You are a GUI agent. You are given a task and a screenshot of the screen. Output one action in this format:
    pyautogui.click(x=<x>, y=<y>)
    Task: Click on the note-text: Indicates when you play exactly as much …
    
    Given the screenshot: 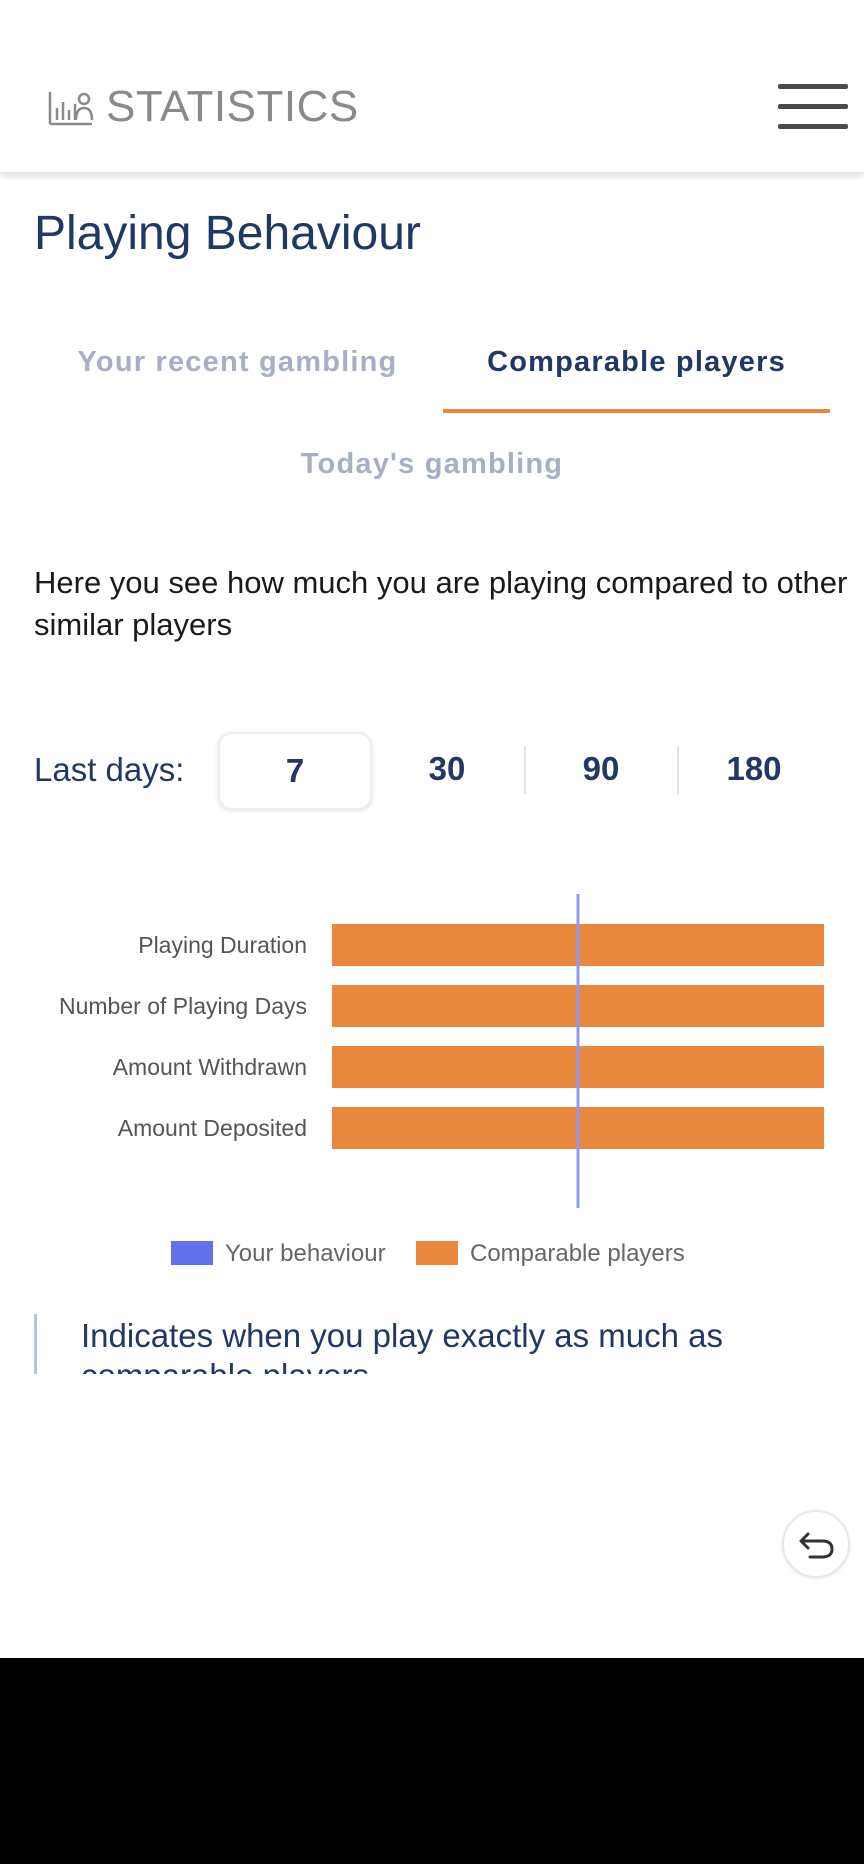 What is the action you would take?
    pyautogui.click(x=402, y=1345)
    